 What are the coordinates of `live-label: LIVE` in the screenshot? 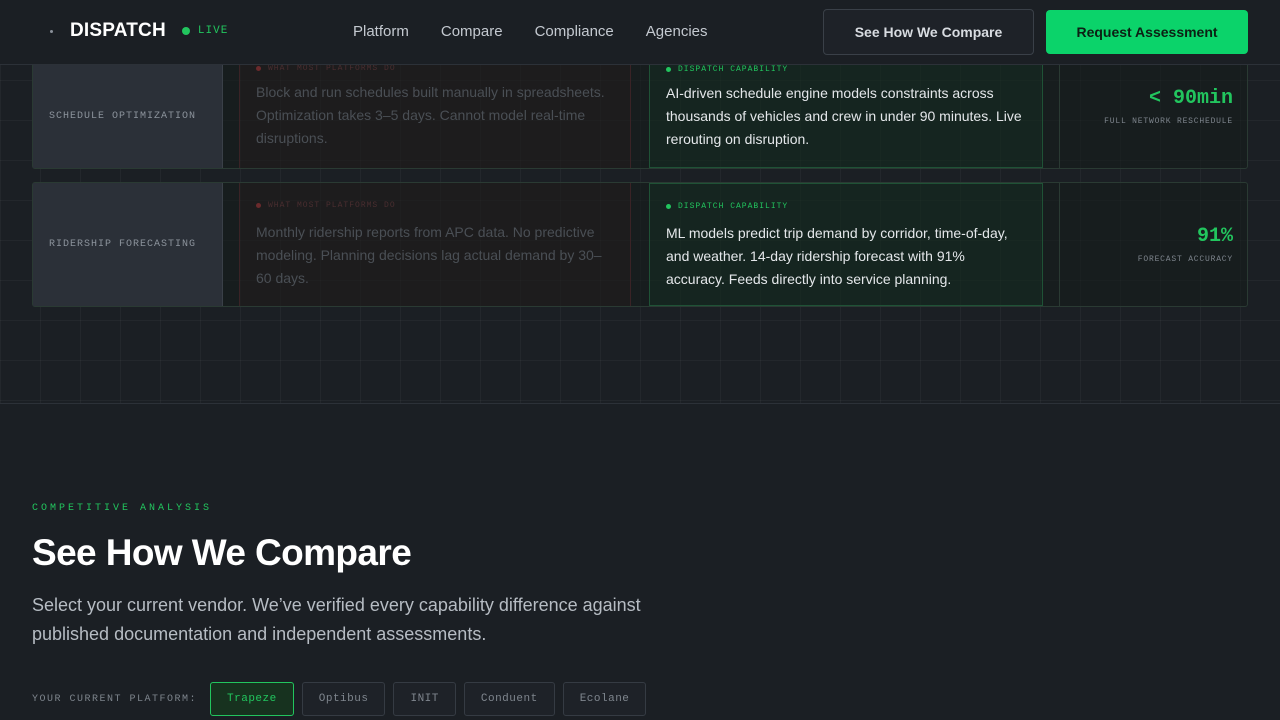 It's located at (213, 31).